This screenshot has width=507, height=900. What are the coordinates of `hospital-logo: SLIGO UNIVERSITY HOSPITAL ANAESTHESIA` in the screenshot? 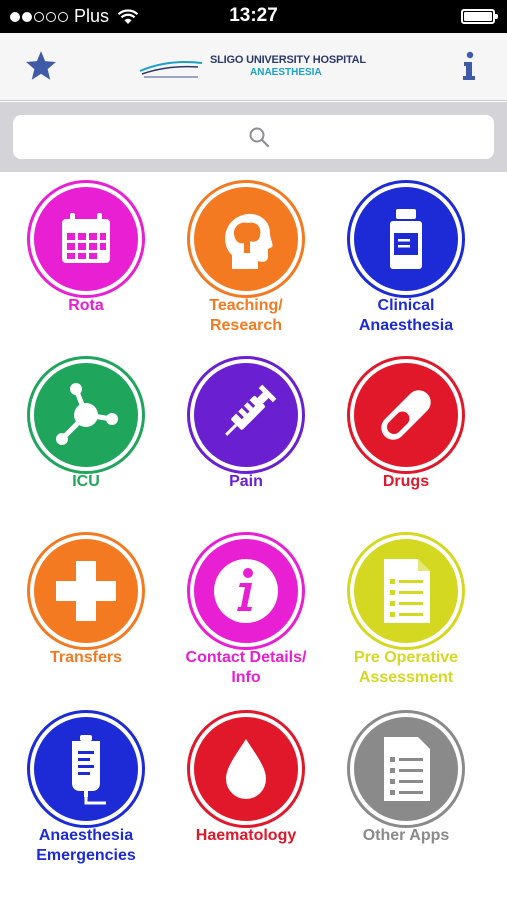 It's located at (253, 67).